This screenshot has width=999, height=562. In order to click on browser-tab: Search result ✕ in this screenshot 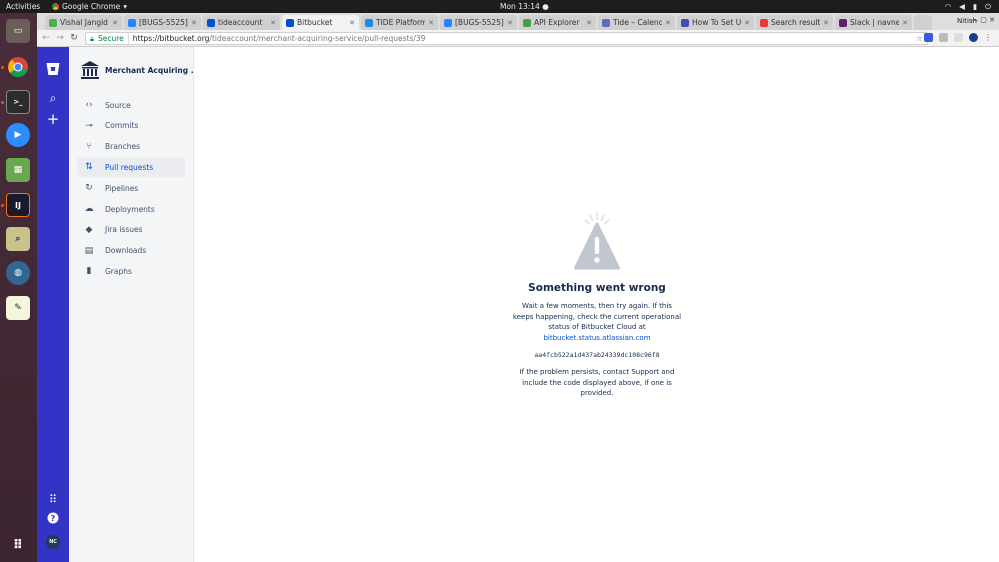, I will do `click(794, 22)`.